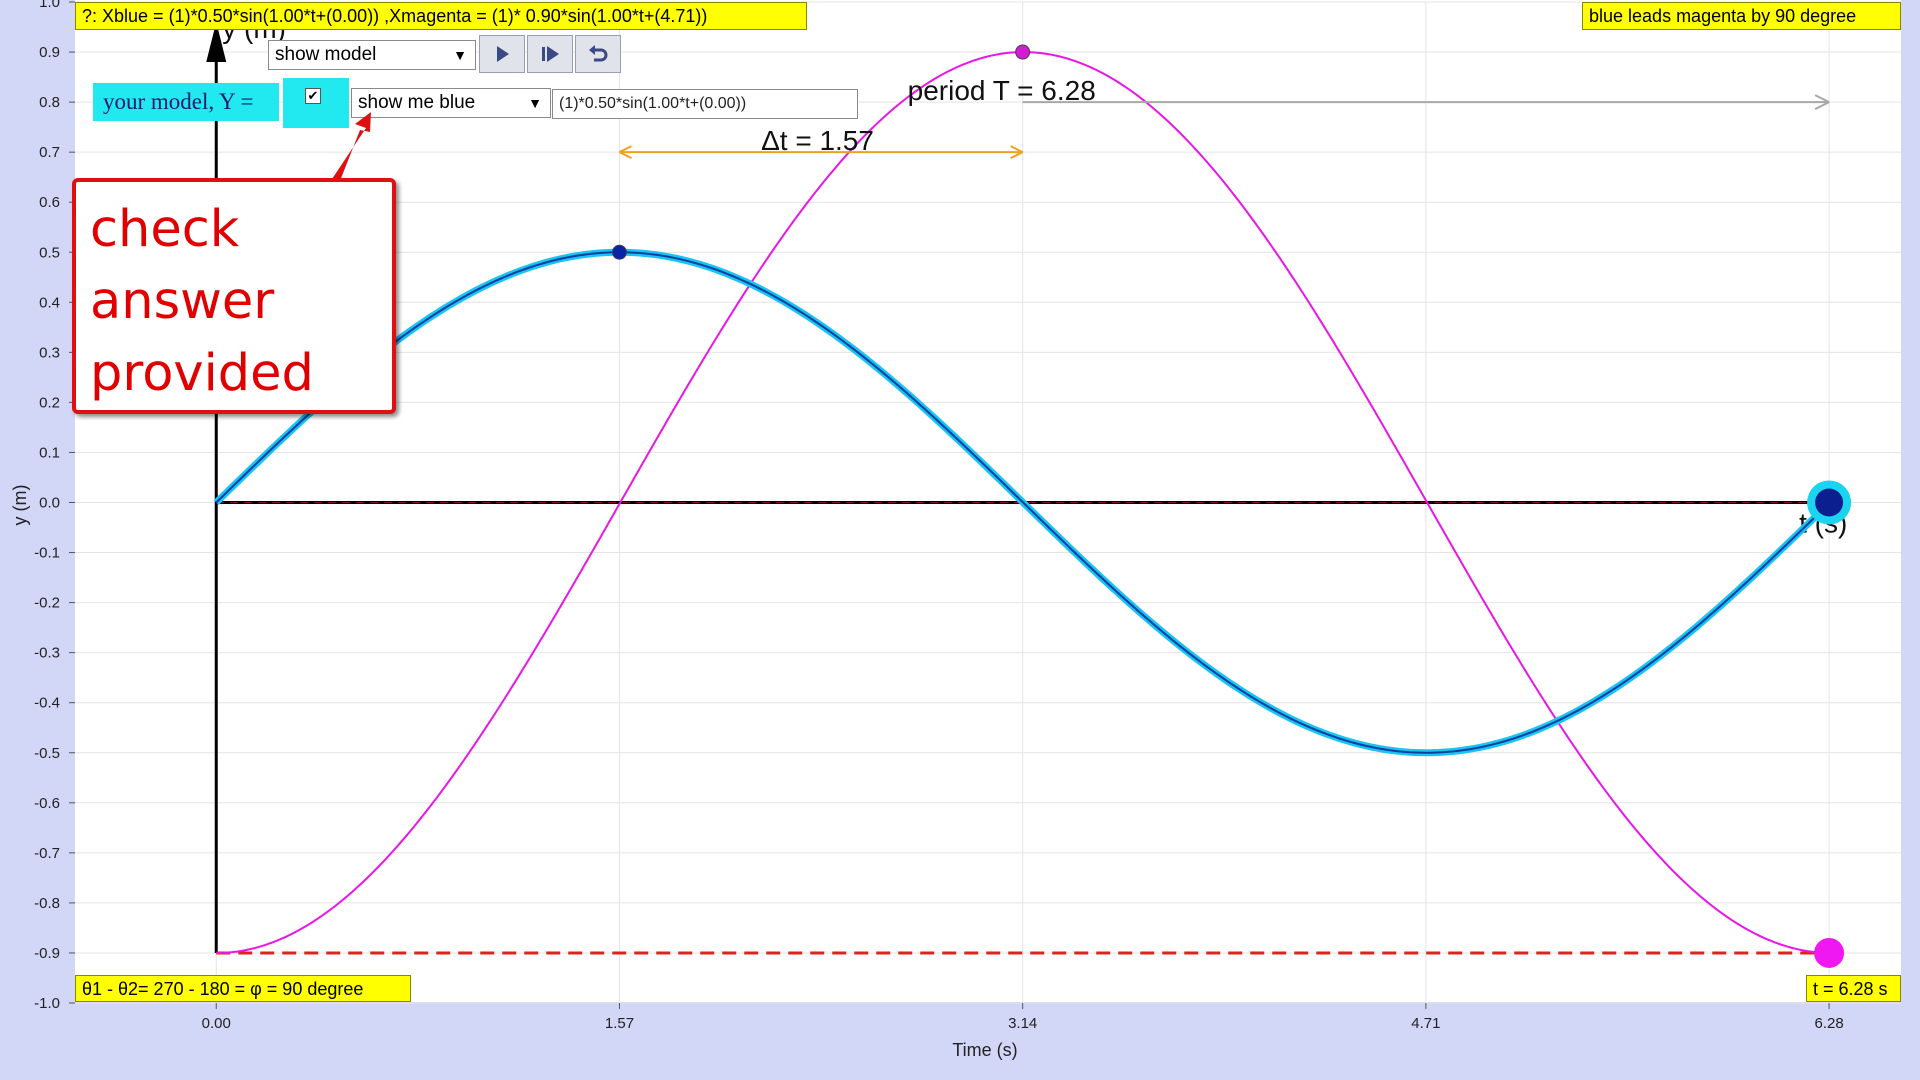 The height and width of the screenshot is (1080, 1920). I want to click on callout-line-2: answer, so click(182, 301).